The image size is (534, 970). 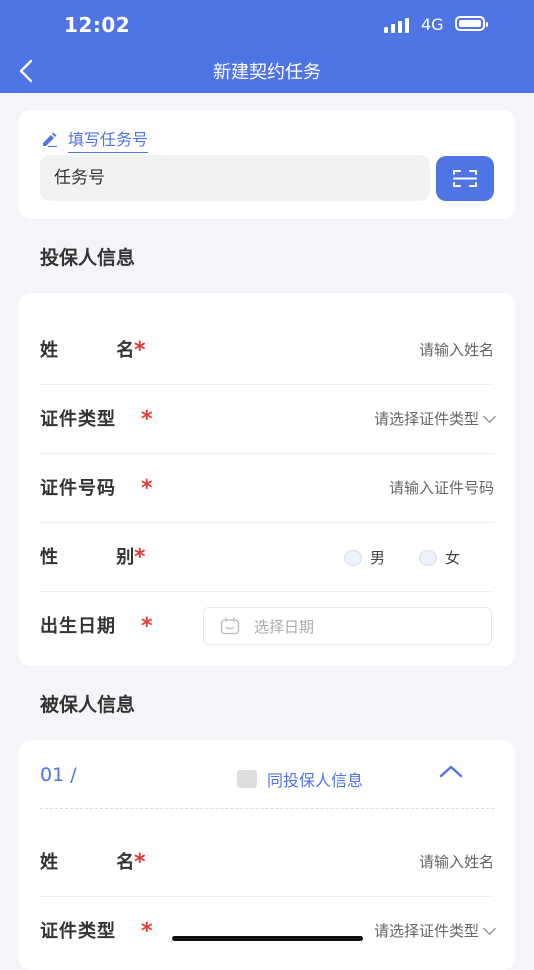 I want to click on same-as-policyholder-label: 同投保人信息, so click(x=315, y=780).